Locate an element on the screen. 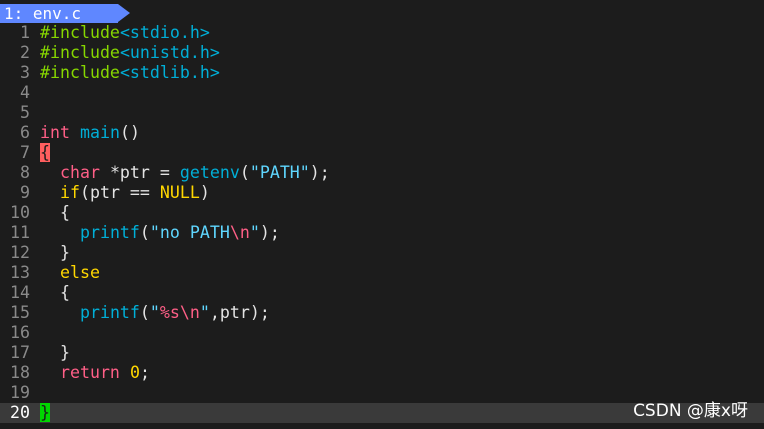 Image resolution: width=764 pixels, height=429 pixels. line-number: 8 is located at coordinates (25, 172).